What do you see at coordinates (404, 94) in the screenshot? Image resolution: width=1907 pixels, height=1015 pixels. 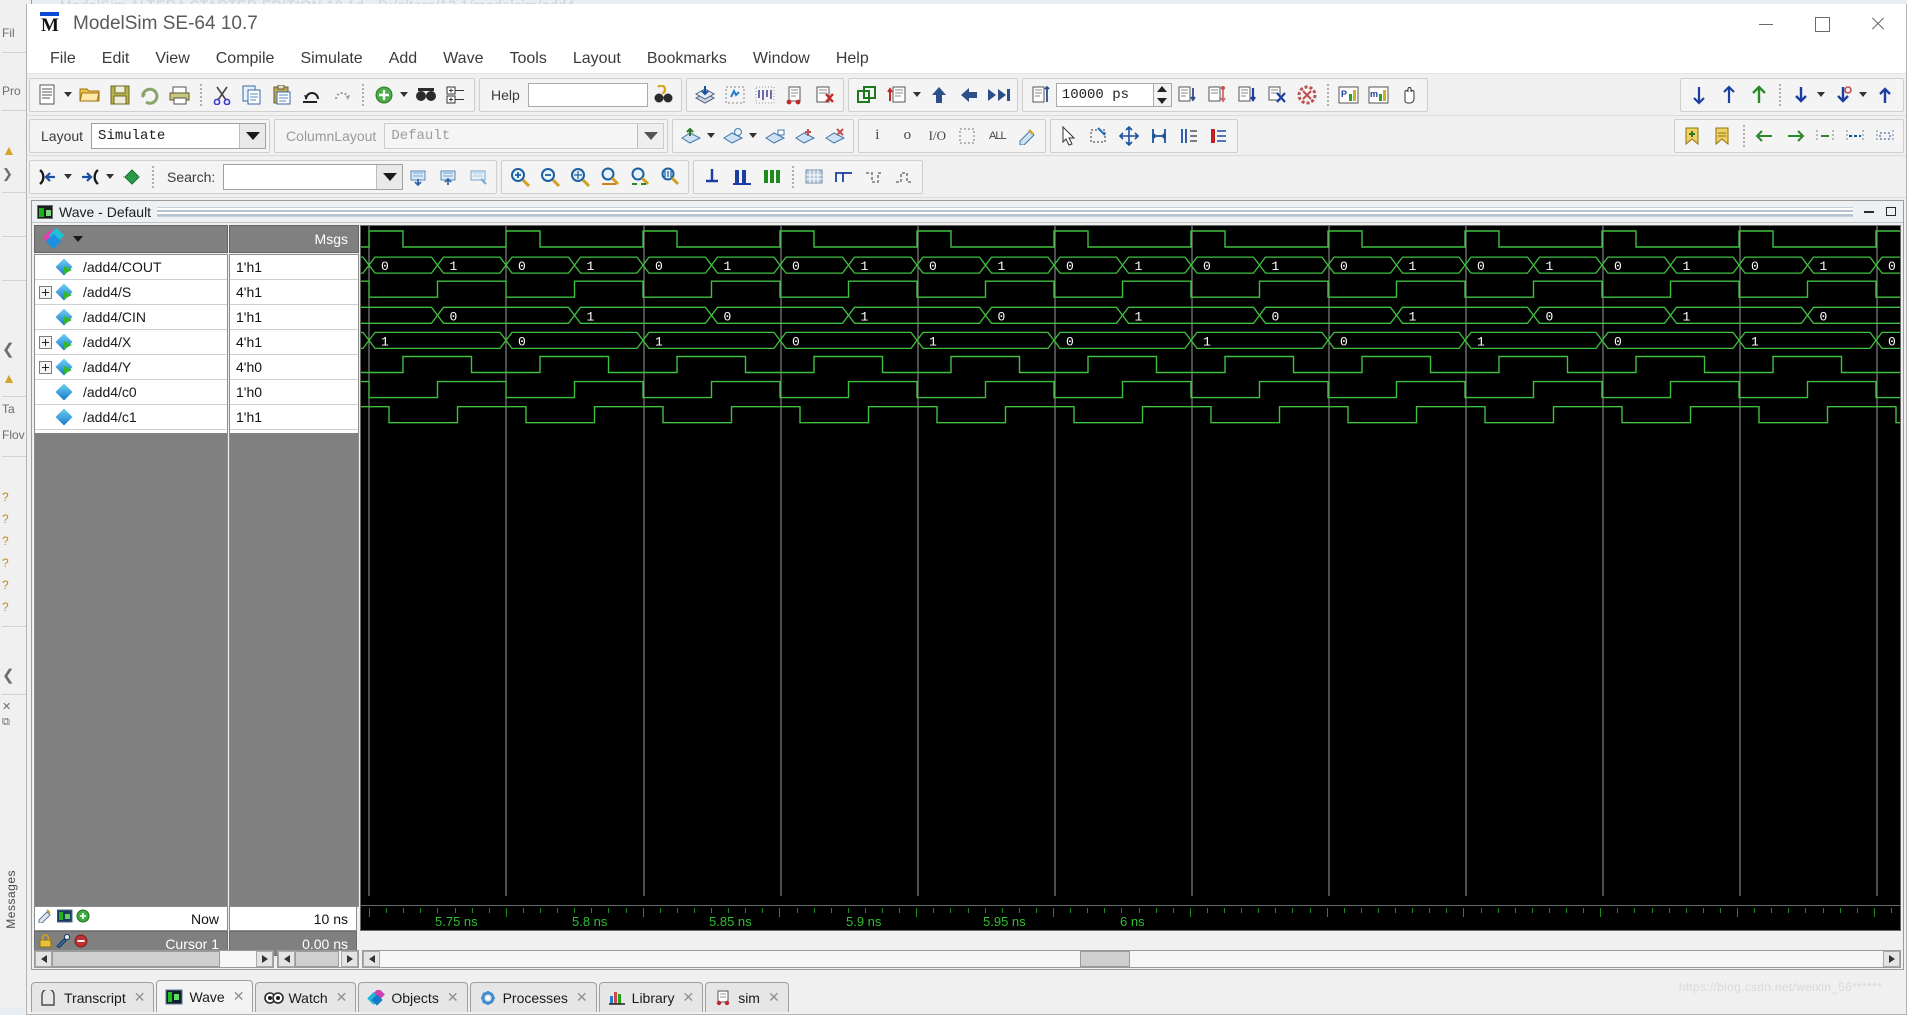 I see `add-wave-dropdown-icon` at bounding box center [404, 94].